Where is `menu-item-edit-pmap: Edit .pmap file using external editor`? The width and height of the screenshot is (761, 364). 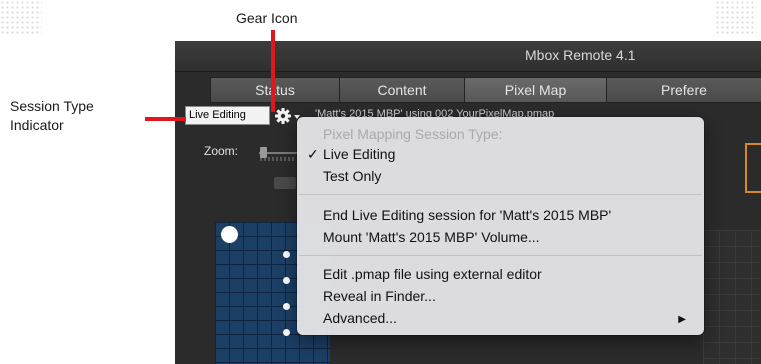 menu-item-edit-pmap: Edit .pmap file using external editor is located at coordinates (432, 274).